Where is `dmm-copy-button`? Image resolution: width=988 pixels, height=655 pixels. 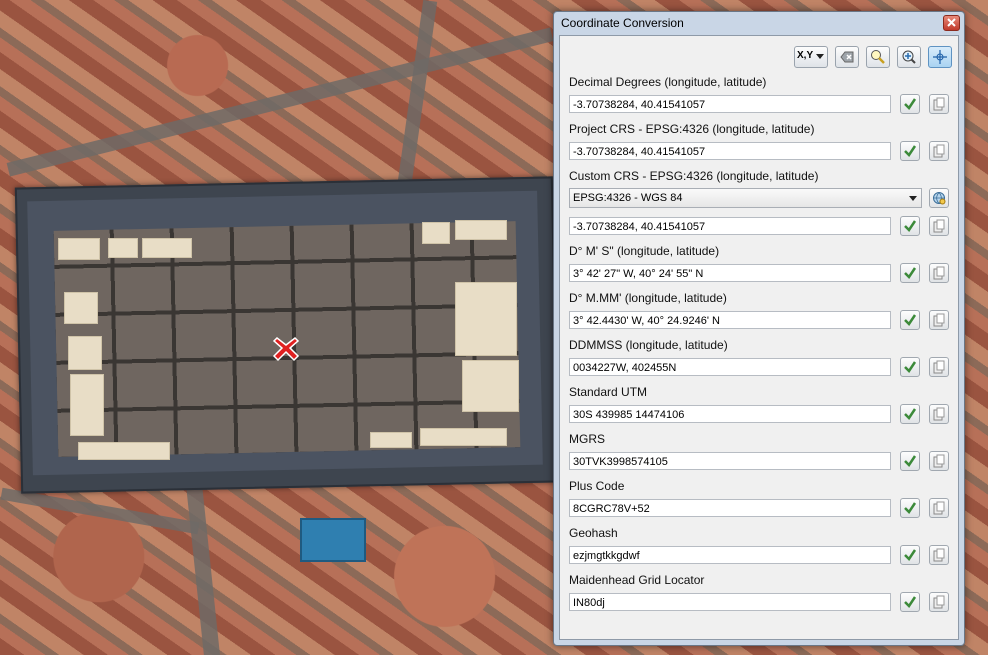 dmm-copy-button is located at coordinates (939, 320).